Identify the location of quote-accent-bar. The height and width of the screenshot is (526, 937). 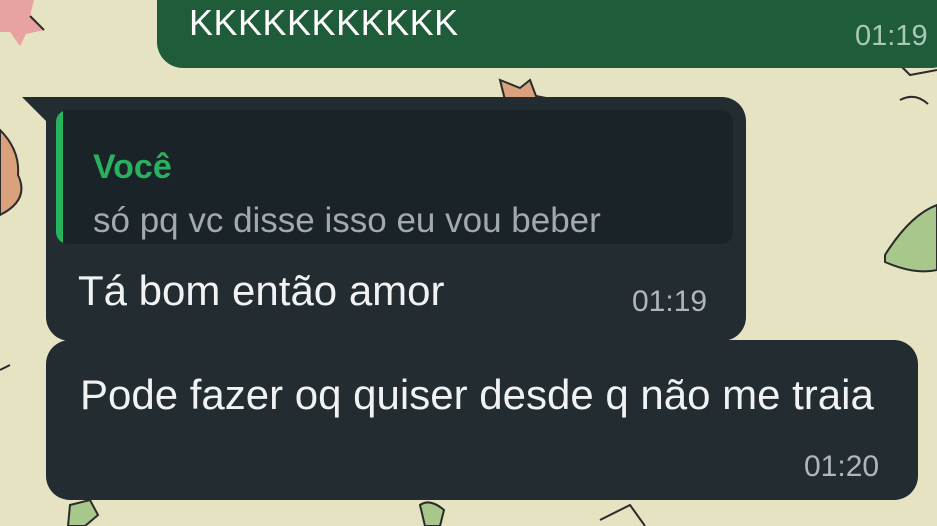
(59, 177).